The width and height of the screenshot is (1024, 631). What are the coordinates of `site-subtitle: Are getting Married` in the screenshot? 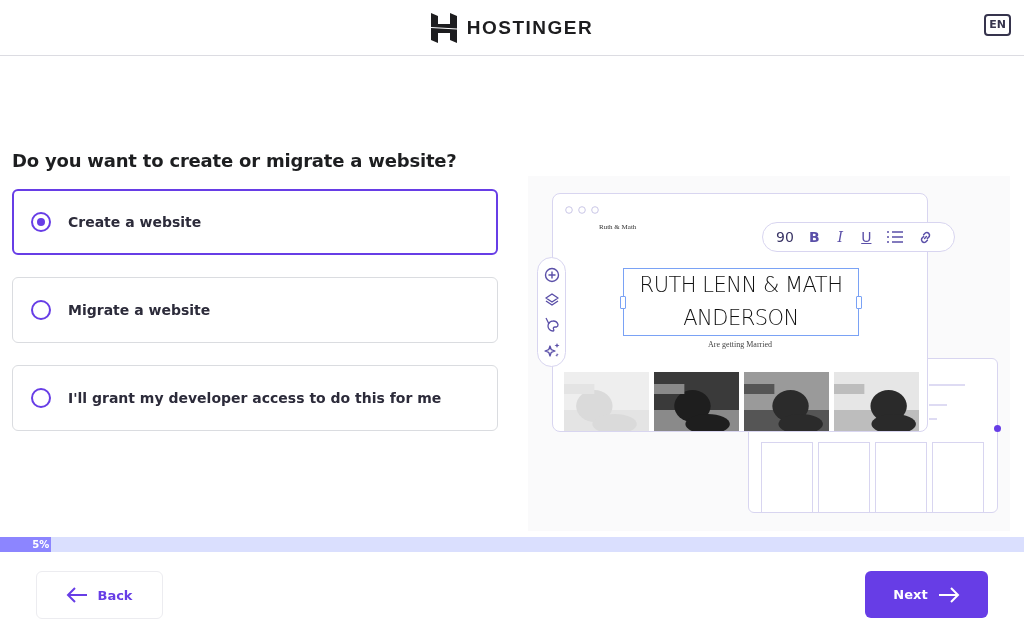 It's located at (740, 344).